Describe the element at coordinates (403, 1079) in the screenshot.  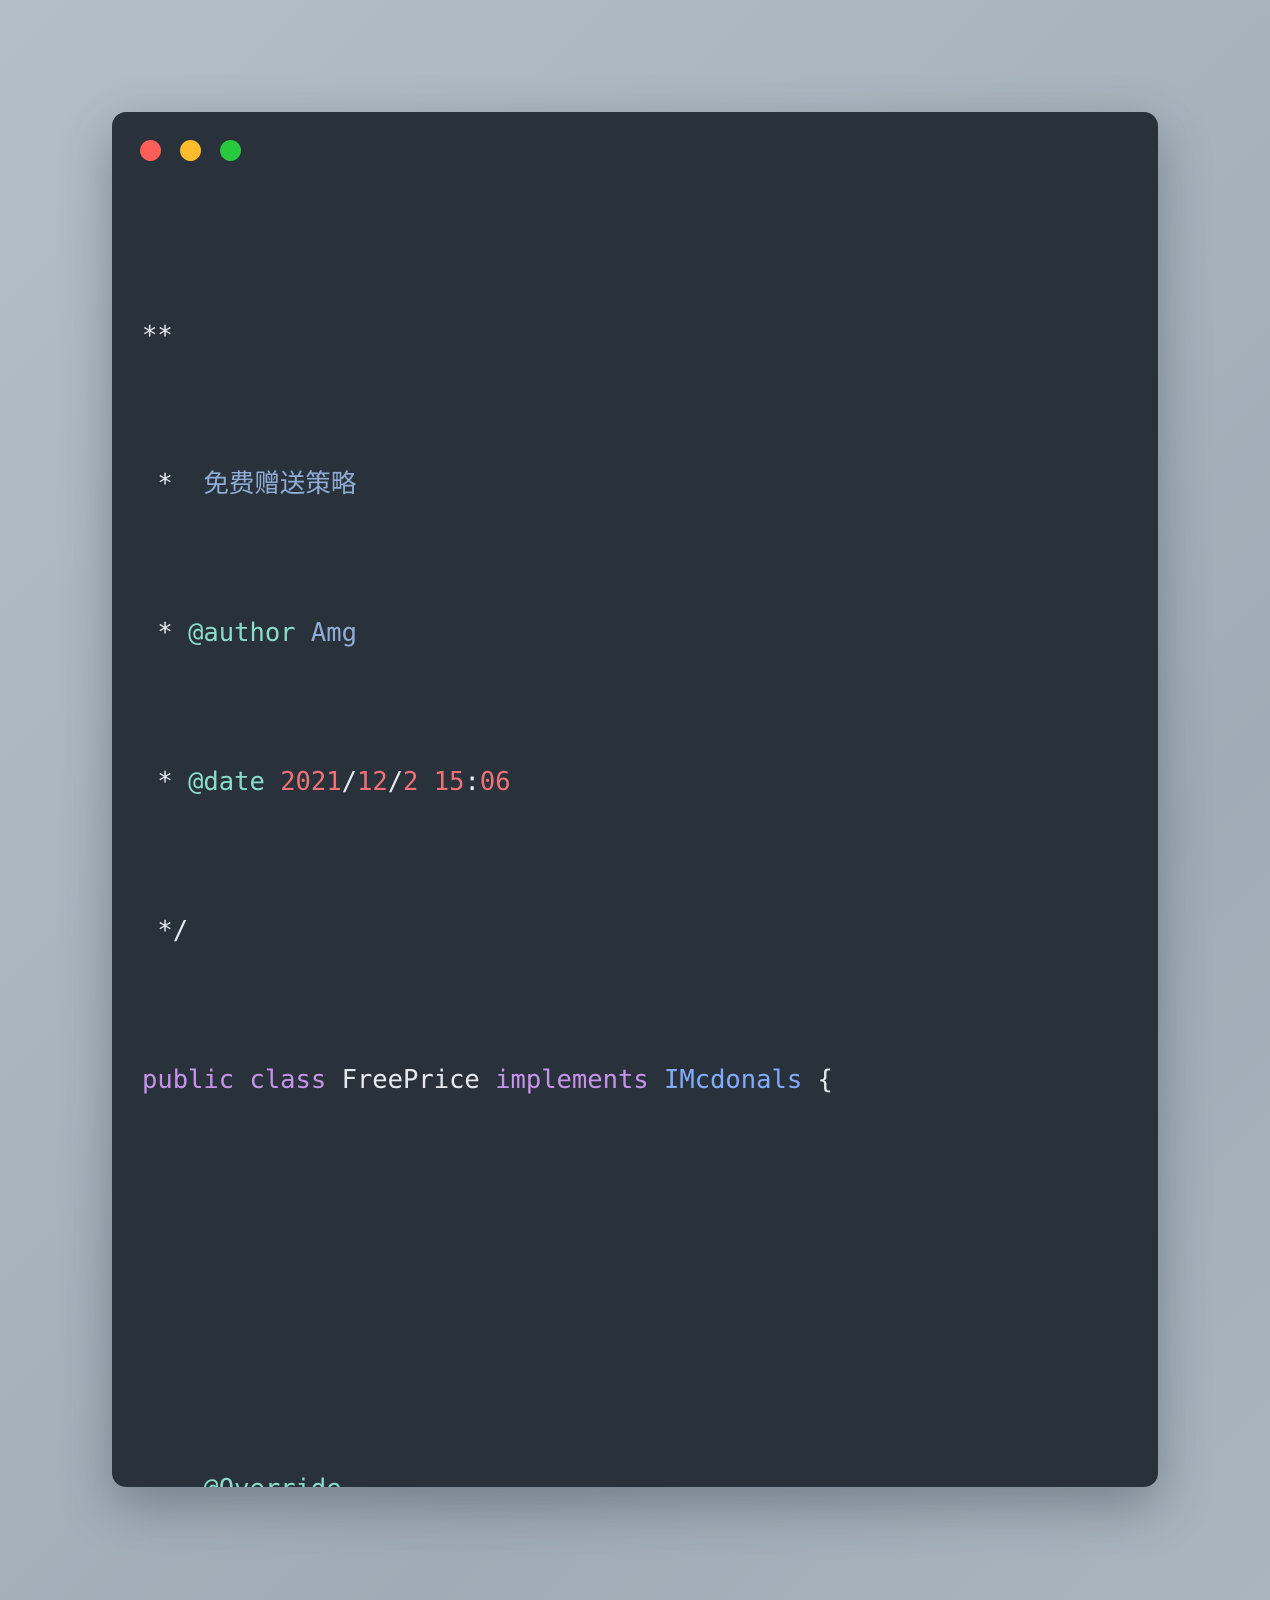
I see `token-class-name: FreePrice` at that location.